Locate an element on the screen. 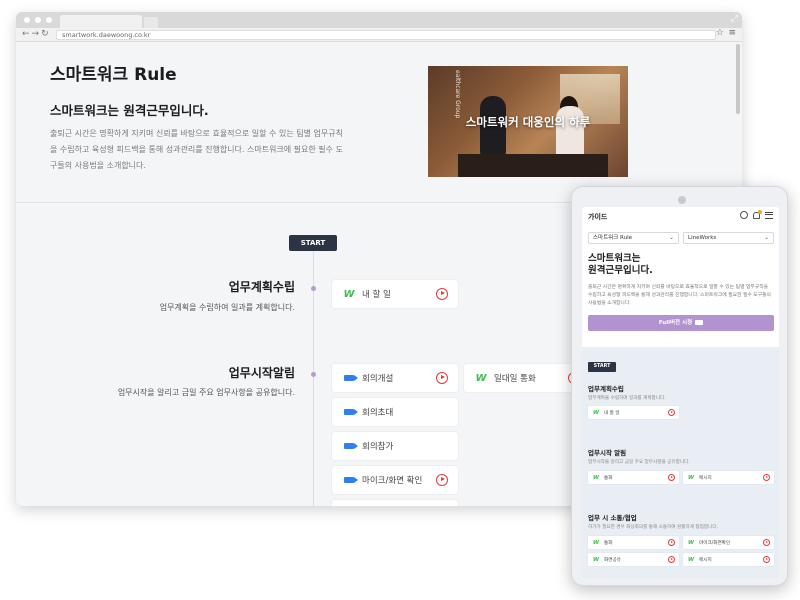 The height and width of the screenshot is (600, 800). tablet-camera is located at coordinates (682, 200).